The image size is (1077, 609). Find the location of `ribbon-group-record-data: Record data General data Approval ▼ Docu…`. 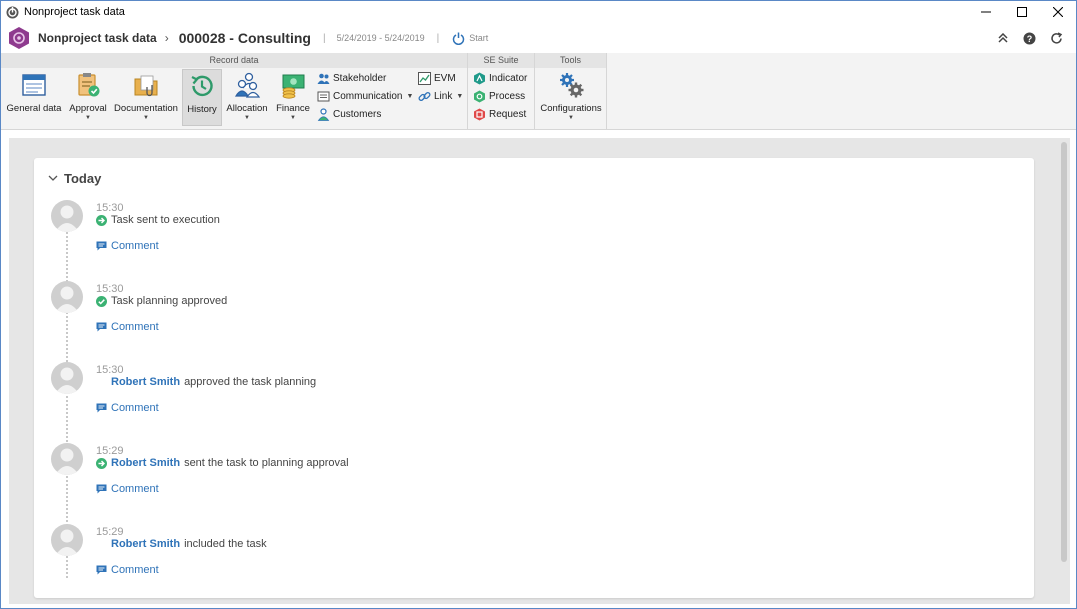

ribbon-group-record-data: Record data General data Approval ▼ Docu… is located at coordinates (234, 91).